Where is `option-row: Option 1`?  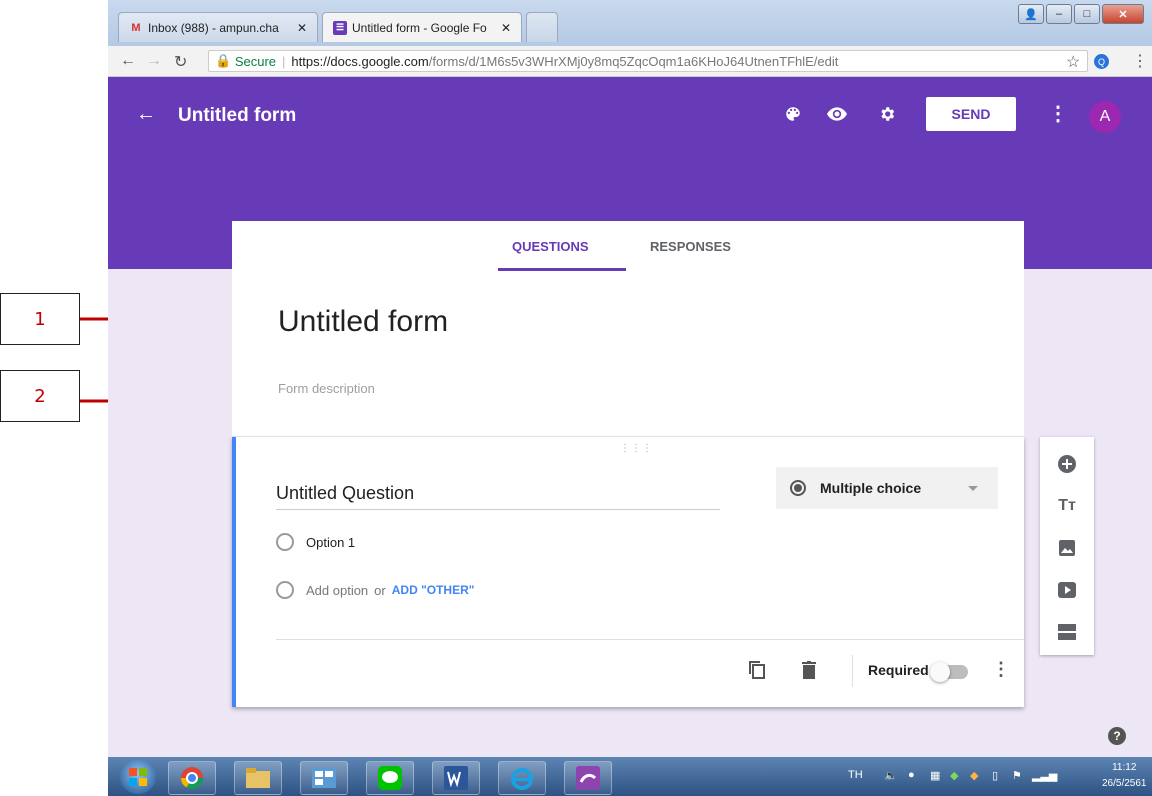 option-row: Option 1 is located at coordinates (315, 542).